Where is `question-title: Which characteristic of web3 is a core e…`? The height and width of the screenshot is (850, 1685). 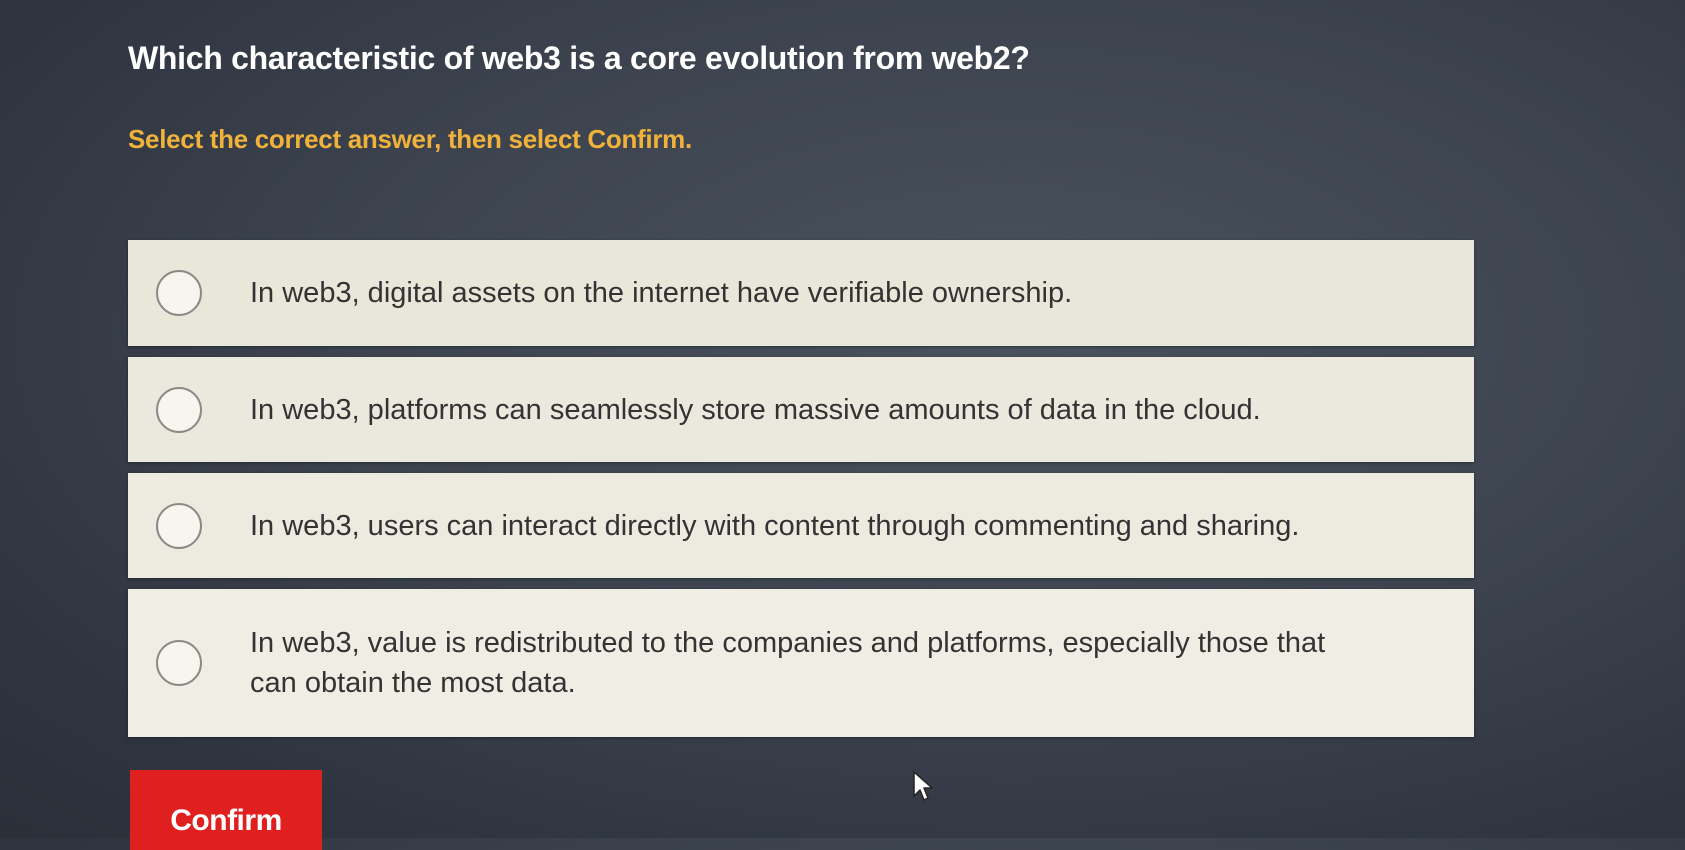
question-title: Which characteristic of web3 is a core e… is located at coordinates (579, 58).